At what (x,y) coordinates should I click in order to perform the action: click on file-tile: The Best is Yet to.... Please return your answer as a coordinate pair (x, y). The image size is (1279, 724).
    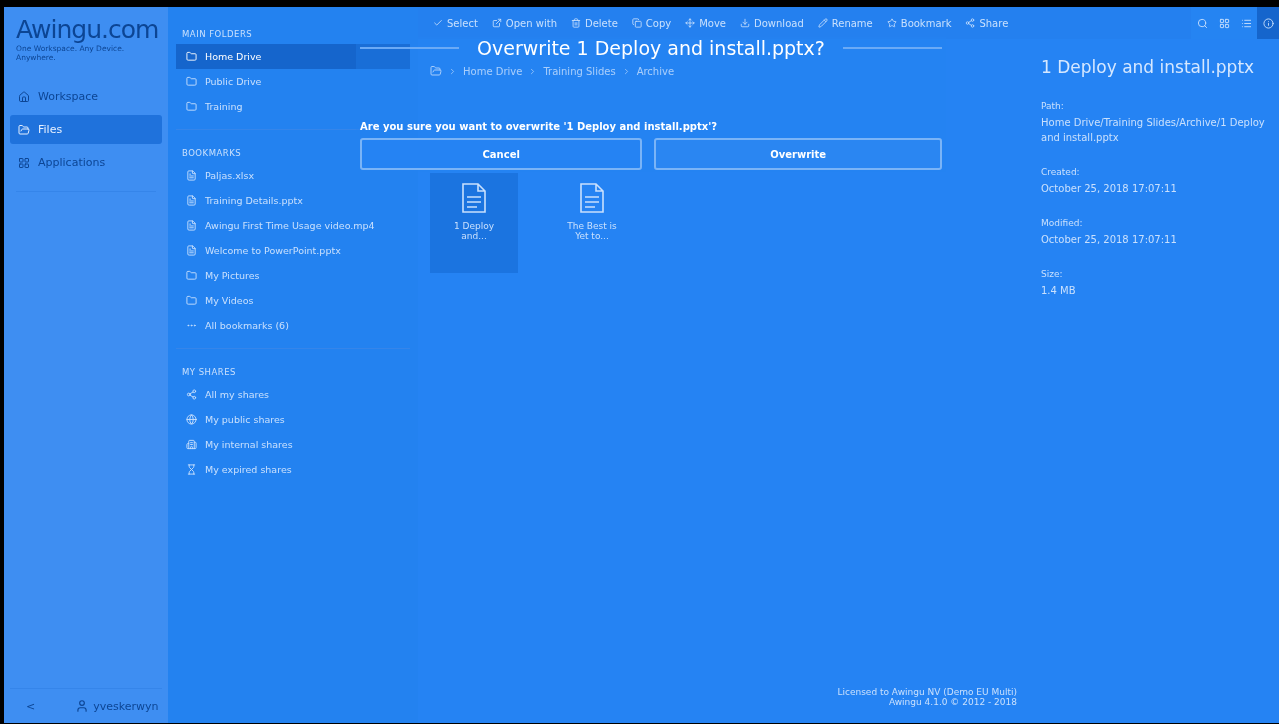
    Looking at the image, I should click on (592, 223).